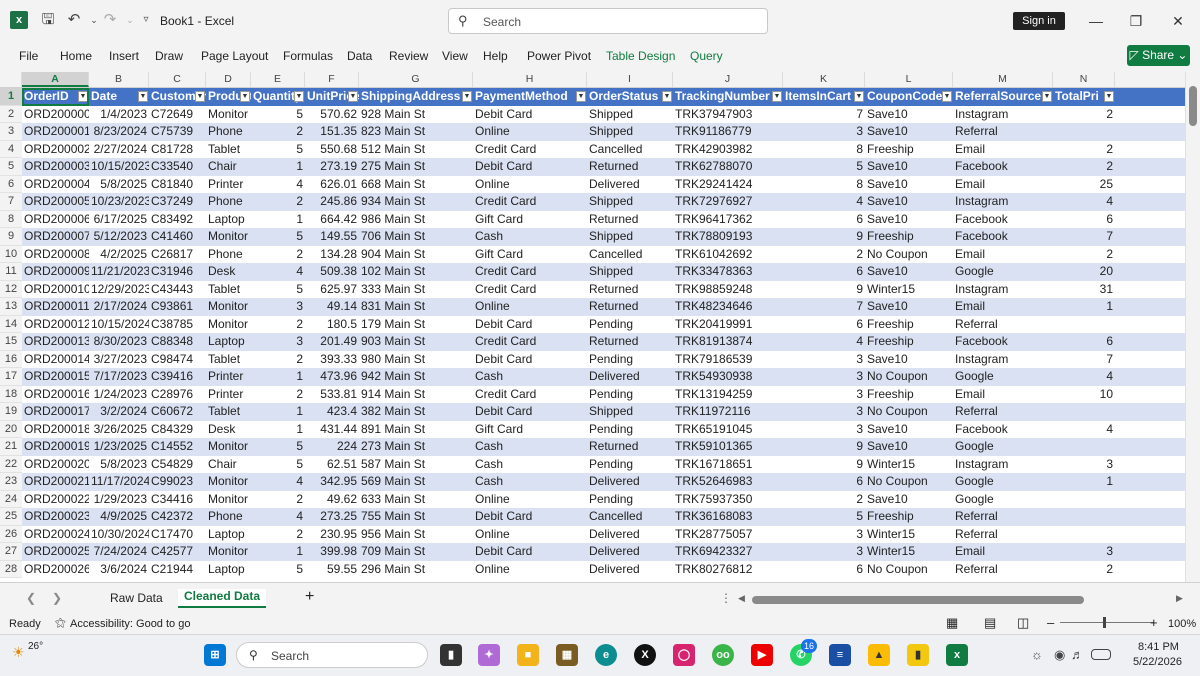 This screenshot has height=676, width=1200. What do you see at coordinates (177, 290) in the screenshot?
I see `table-cell: C43443` at bounding box center [177, 290].